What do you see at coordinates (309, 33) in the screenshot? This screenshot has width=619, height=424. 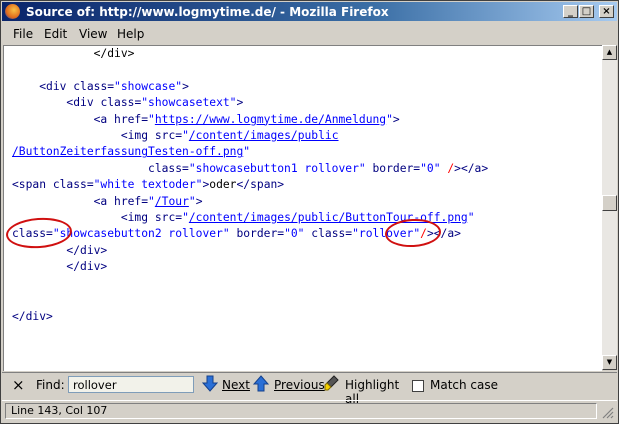 I see `menu-bar: File Edit View Help` at bounding box center [309, 33].